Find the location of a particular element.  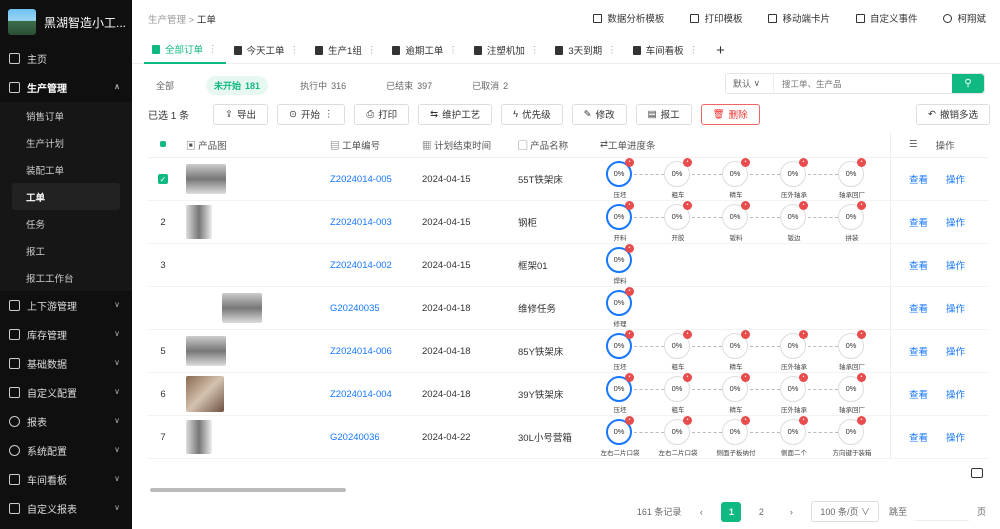

progress-step: 0% • 修理 is located at coordinates (635, 307).